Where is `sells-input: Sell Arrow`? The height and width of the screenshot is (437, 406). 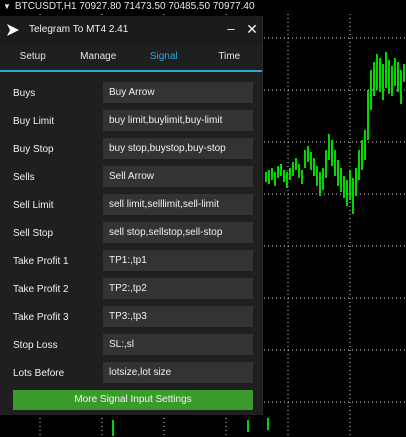 sells-input: Sell Arrow is located at coordinates (178, 176).